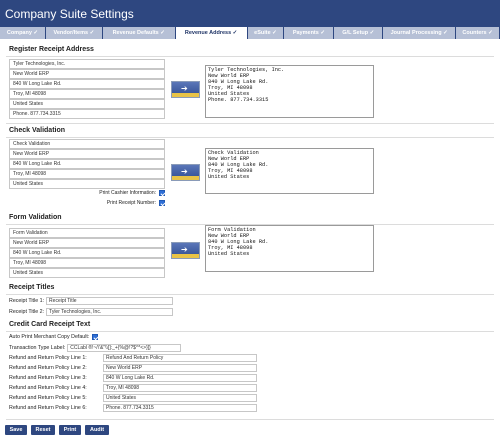  Describe the element at coordinates (35, 217) in the screenshot. I see `section-title-form-validation: Form Validation` at that location.